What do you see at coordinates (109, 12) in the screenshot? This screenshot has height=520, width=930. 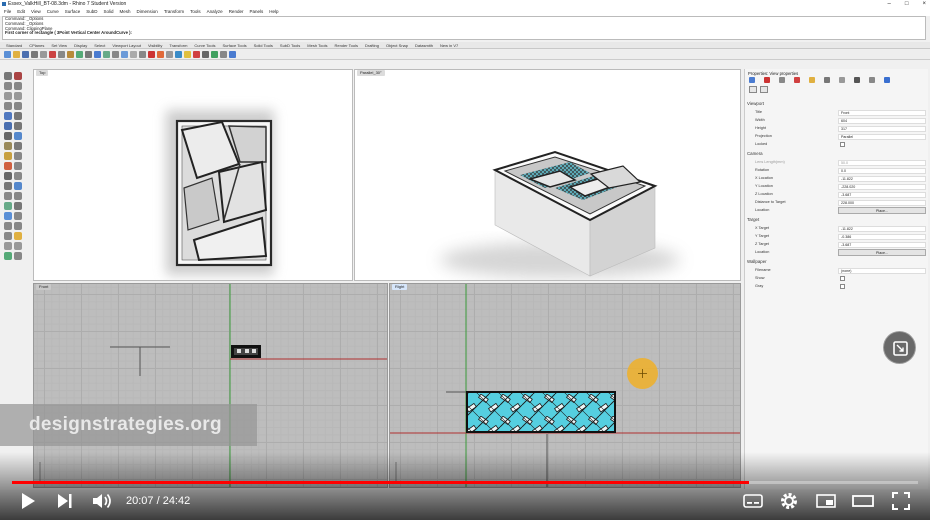 I see `menu-solid: Solid` at bounding box center [109, 12].